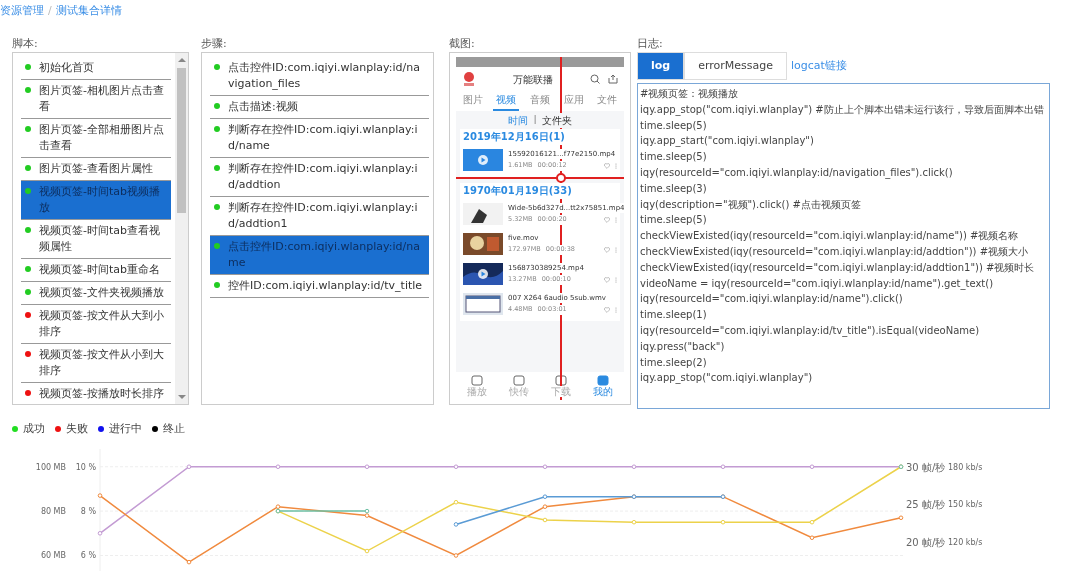 The image size is (1080, 572). I want to click on item-text: 判断存在控件ID:com.iqiyi.wlanplay:id/name, so click(323, 138).